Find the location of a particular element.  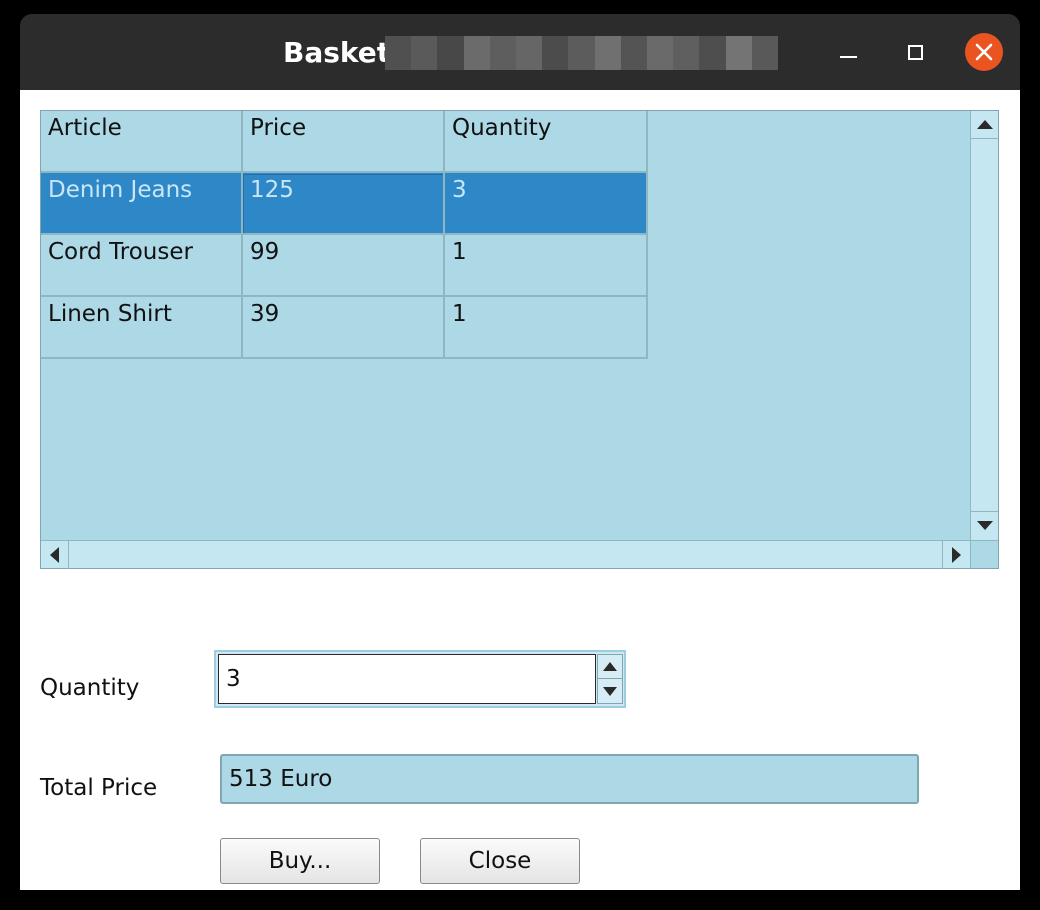

table-cell: Linen Shirt is located at coordinates (110, 314).